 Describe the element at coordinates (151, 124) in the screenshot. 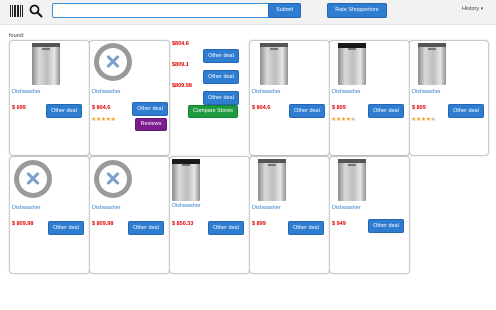

I see `reviews-button: Reviews` at that location.